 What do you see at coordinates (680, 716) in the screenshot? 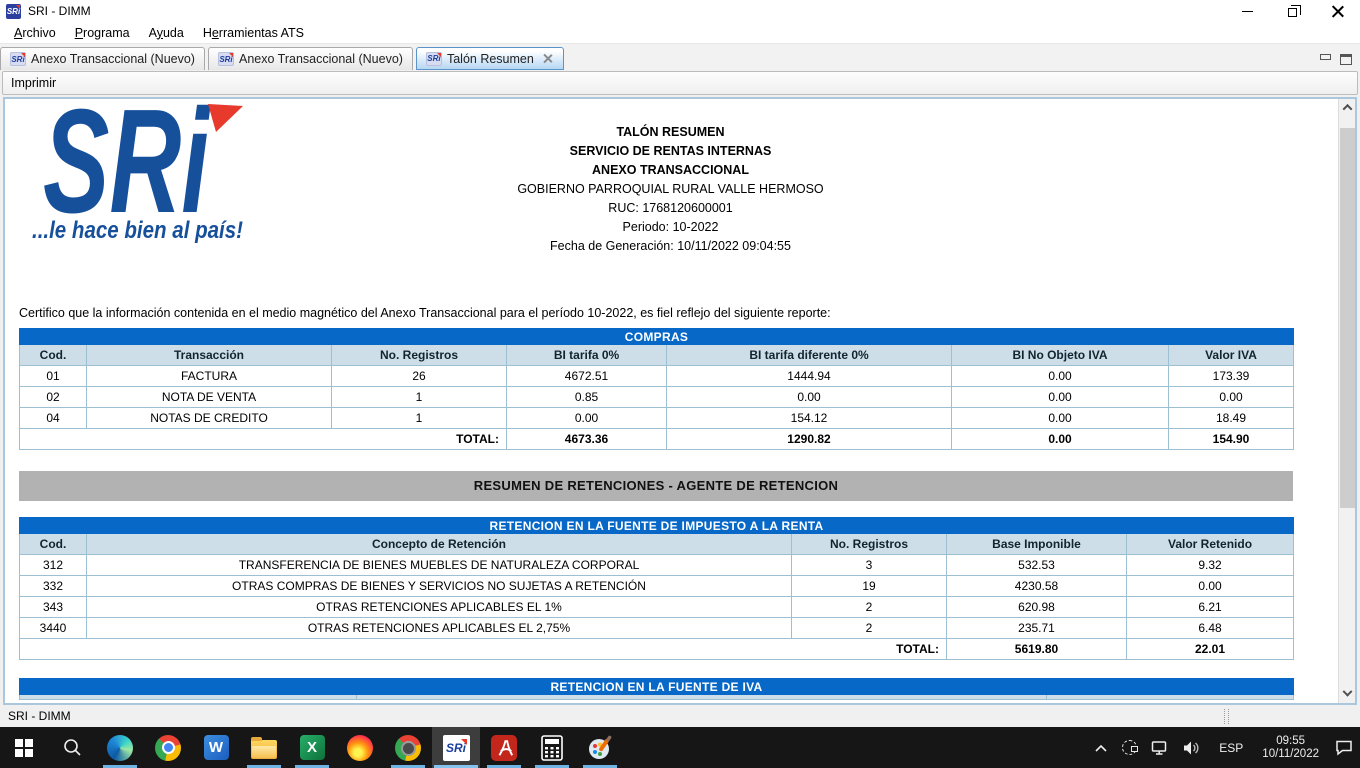
I see `status-bar: SRI - DIMM` at bounding box center [680, 716].